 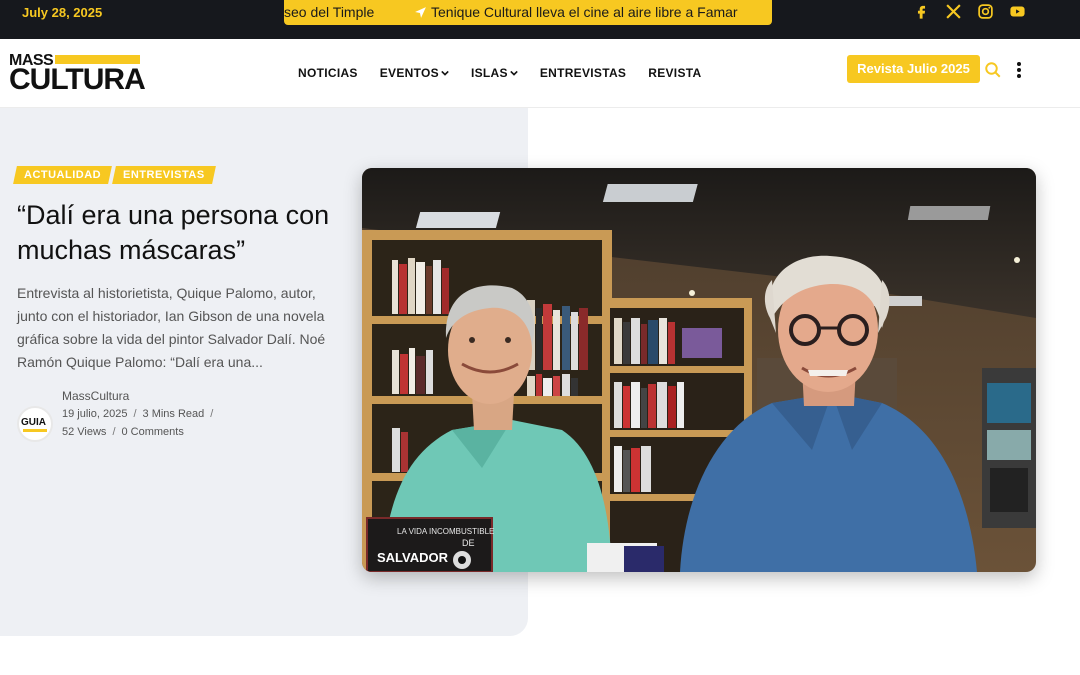 I want to click on comment-count: 0 Comments, so click(x=153, y=432).